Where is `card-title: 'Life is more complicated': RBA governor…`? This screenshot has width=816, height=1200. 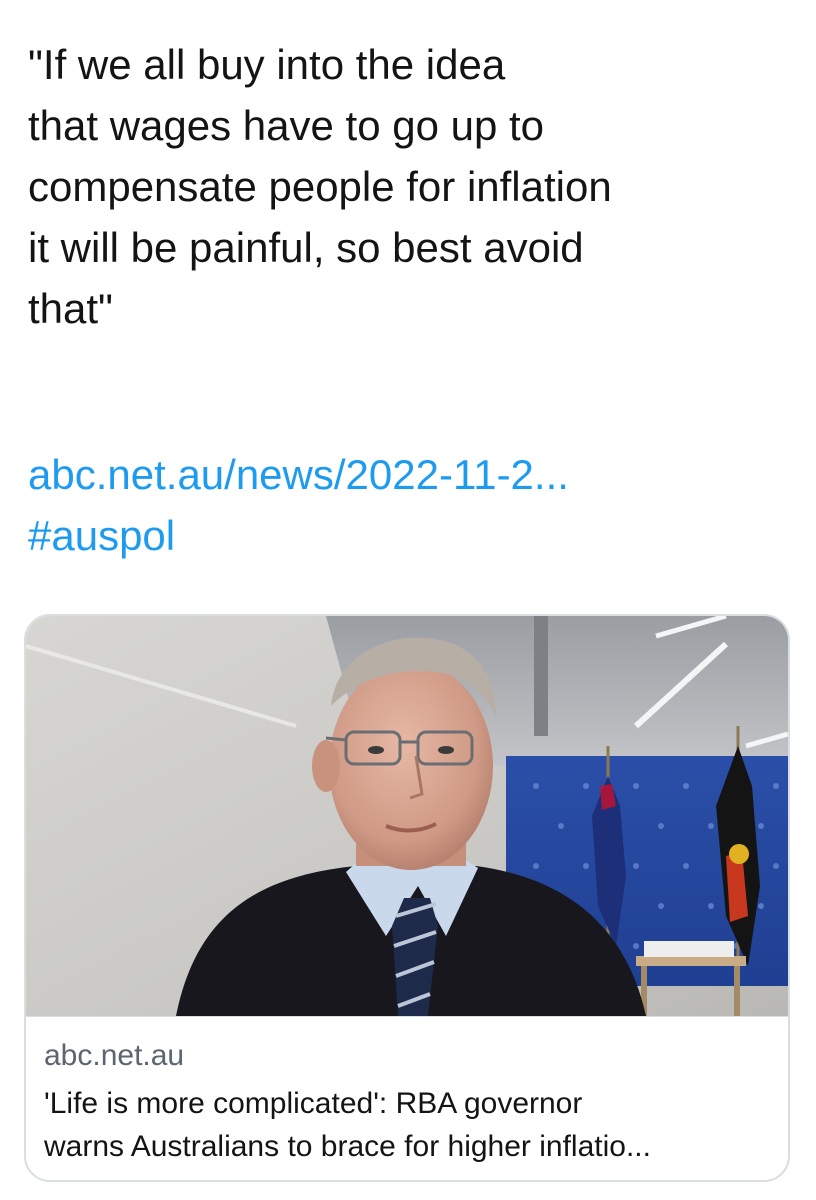
card-title: 'Life is more complicated': RBA governor… is located at coordinates (409, 1125).